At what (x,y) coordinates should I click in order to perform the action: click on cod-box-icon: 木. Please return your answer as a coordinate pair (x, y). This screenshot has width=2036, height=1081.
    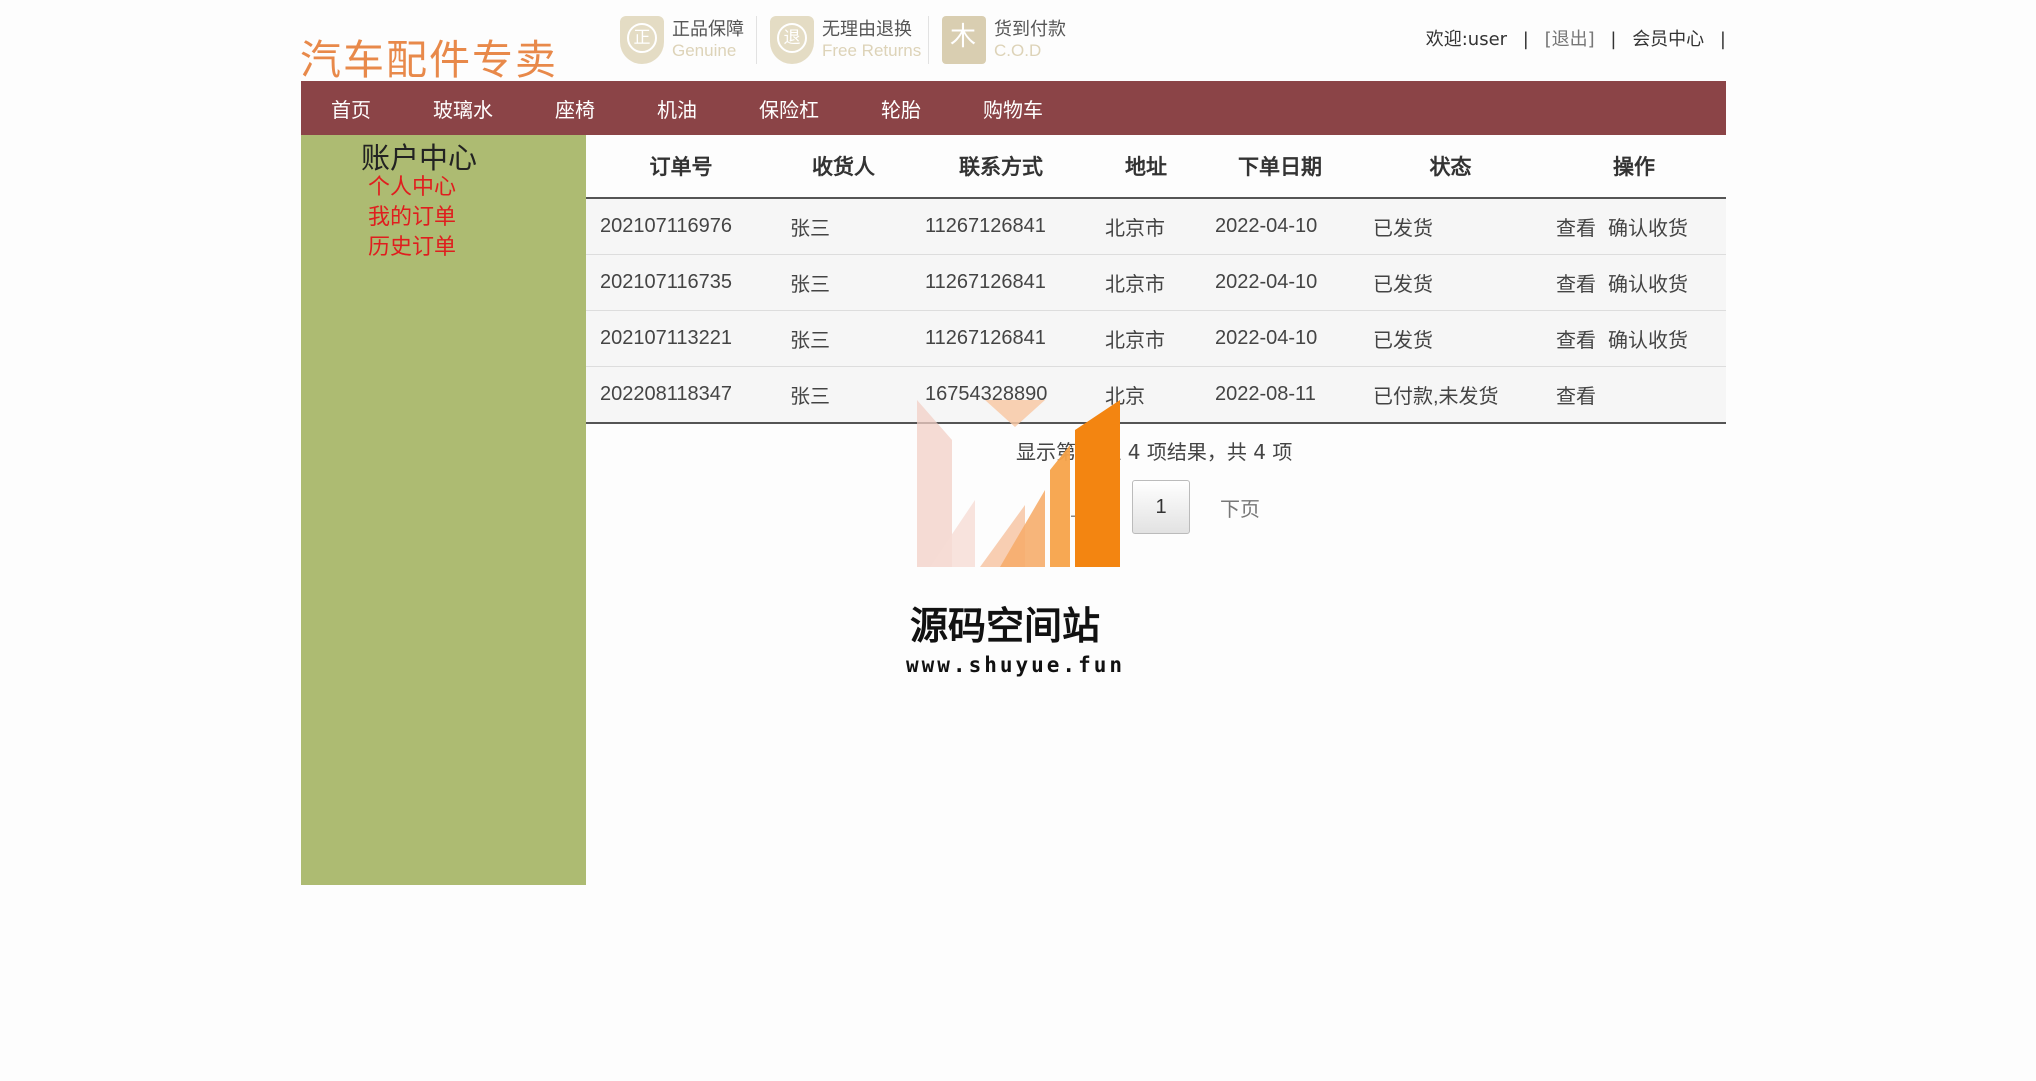
    Looking at the image, I should click on (964, 40).